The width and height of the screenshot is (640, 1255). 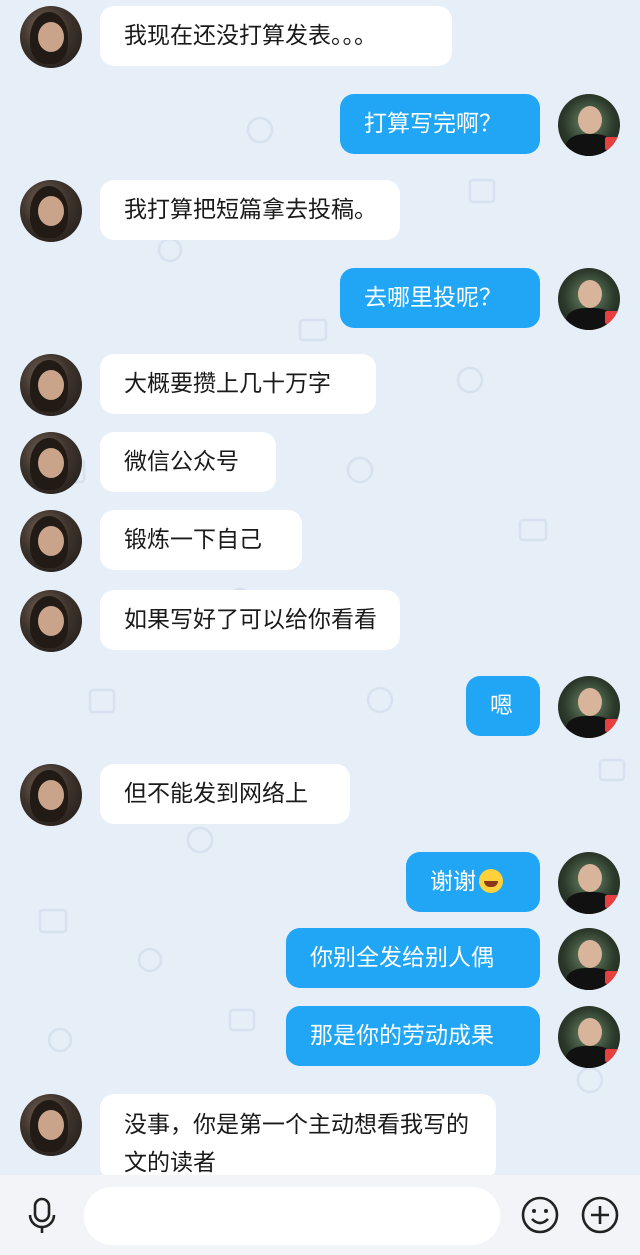 What do you see at coordinates (433, 124) in the screenshot?
I see `message-text: 打算写完啊？` at bounding box center [433, 124].